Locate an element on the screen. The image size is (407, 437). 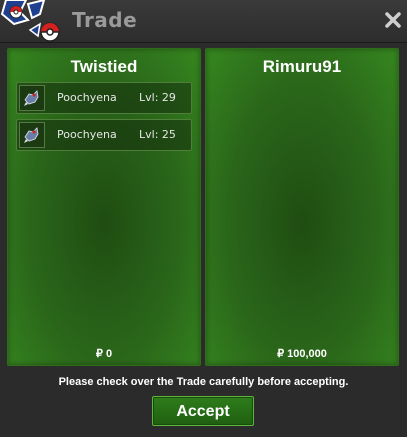
trade-item: Poochyena Lvl: 29 is located at coordinates (104, 98).